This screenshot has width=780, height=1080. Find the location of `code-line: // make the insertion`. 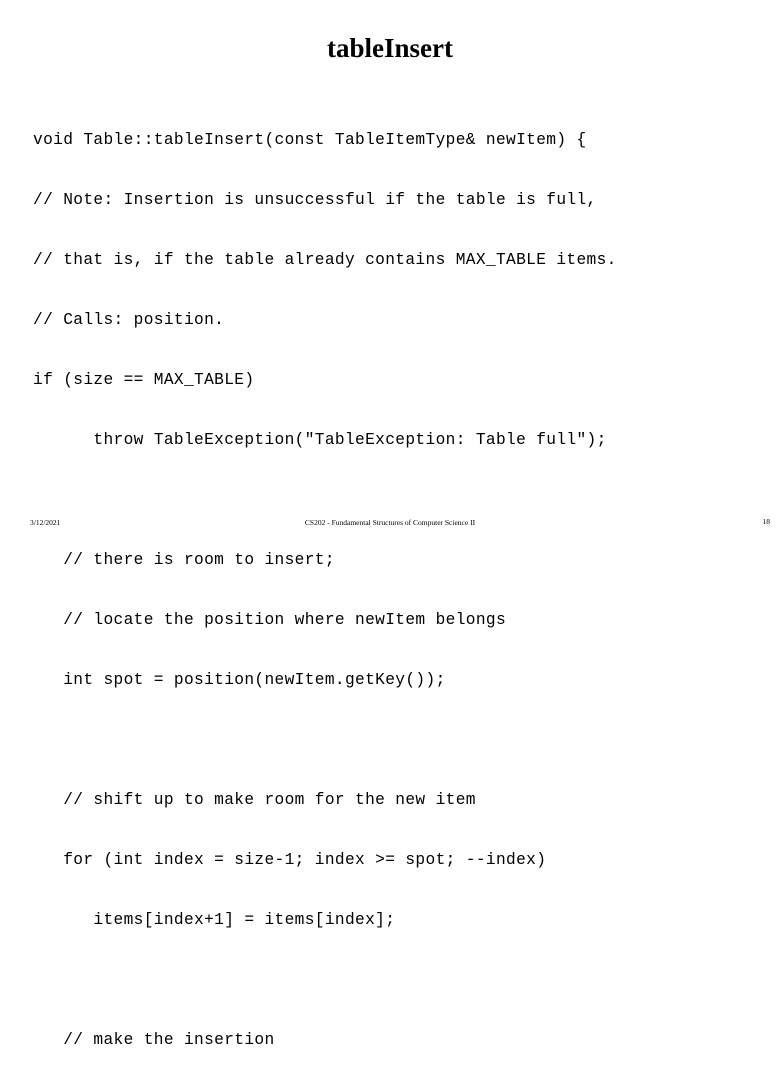

code-line: // make the insertion is located at coordinates (154, 1040).